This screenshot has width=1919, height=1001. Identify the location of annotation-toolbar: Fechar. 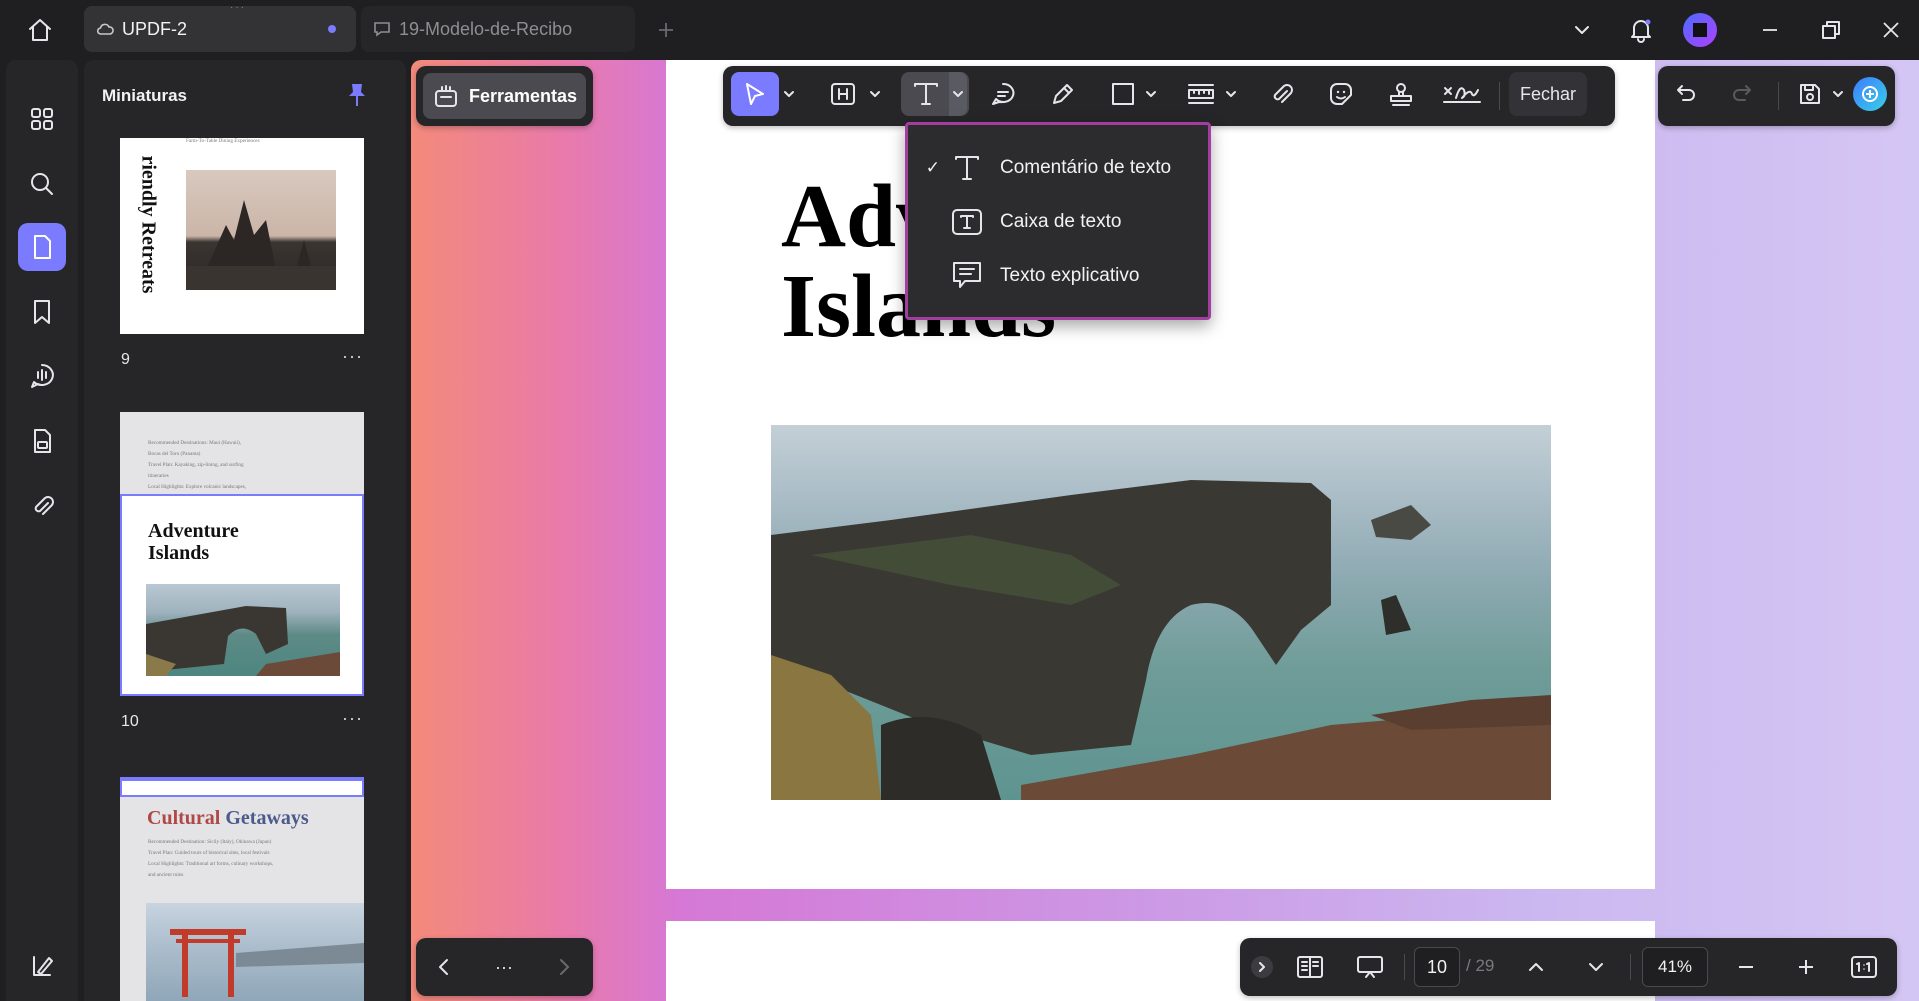
(1169, 96).